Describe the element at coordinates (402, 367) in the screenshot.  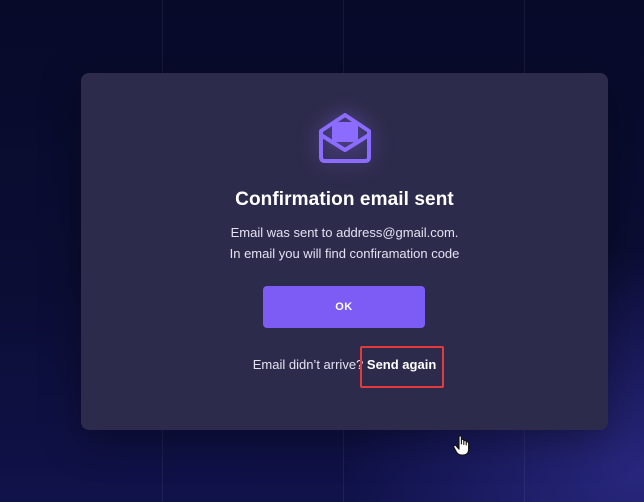
I see `highlight-box` at that location.